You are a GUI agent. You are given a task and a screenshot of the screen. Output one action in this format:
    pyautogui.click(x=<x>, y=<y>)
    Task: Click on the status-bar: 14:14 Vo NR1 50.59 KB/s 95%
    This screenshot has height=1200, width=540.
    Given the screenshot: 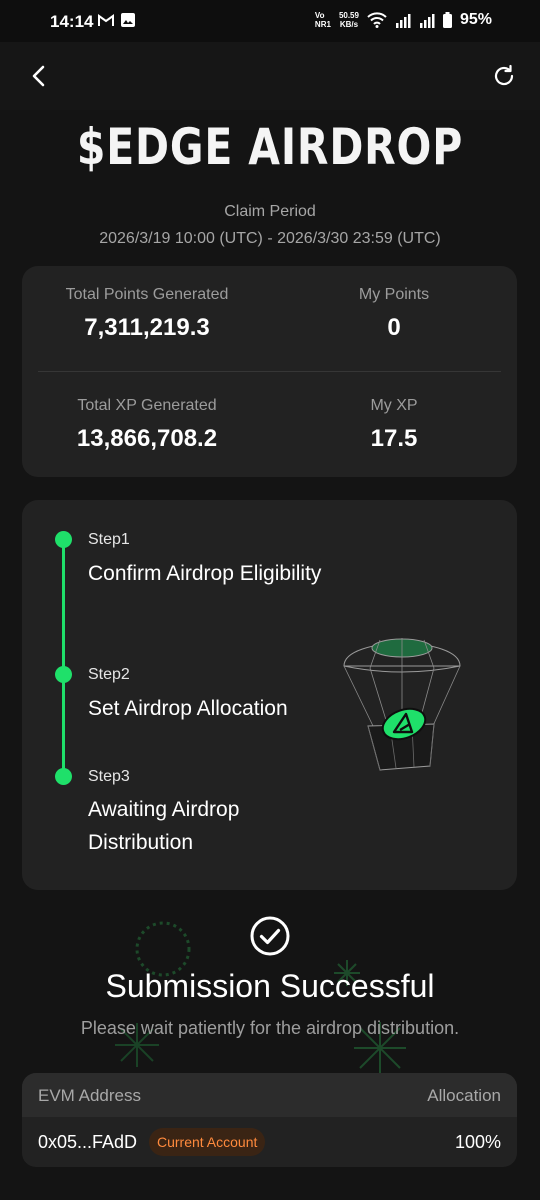 What is the action you would take?
    pyautogui.click(x=270, y=21)
    